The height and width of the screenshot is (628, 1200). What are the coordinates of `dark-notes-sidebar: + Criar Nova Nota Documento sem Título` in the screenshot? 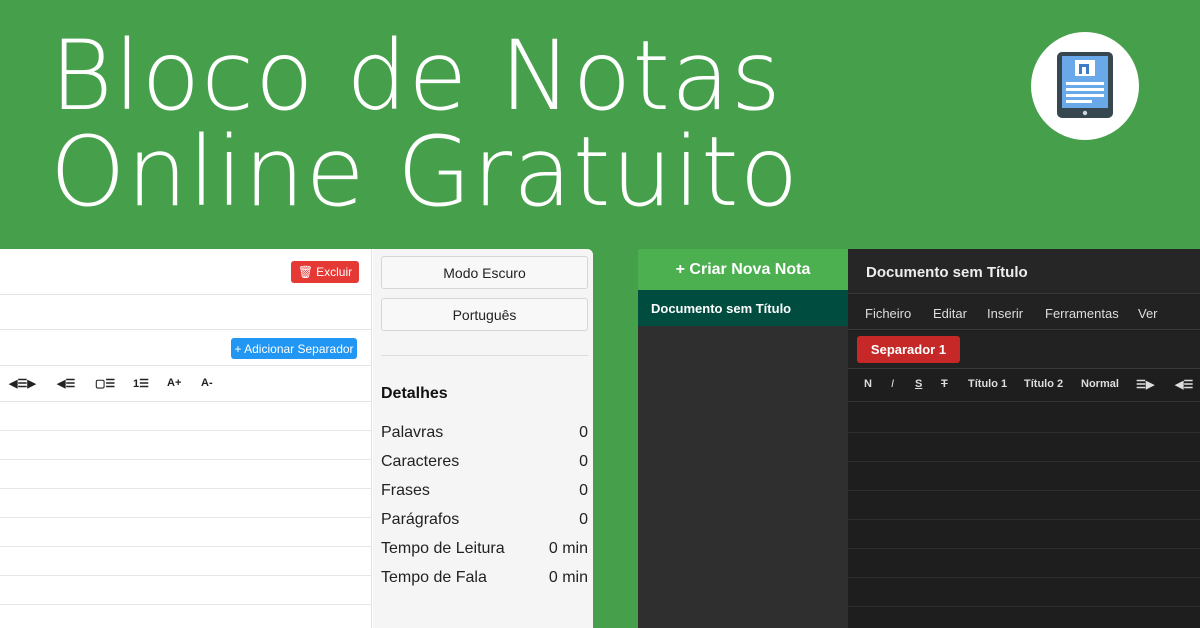 It's located at (743, 438).